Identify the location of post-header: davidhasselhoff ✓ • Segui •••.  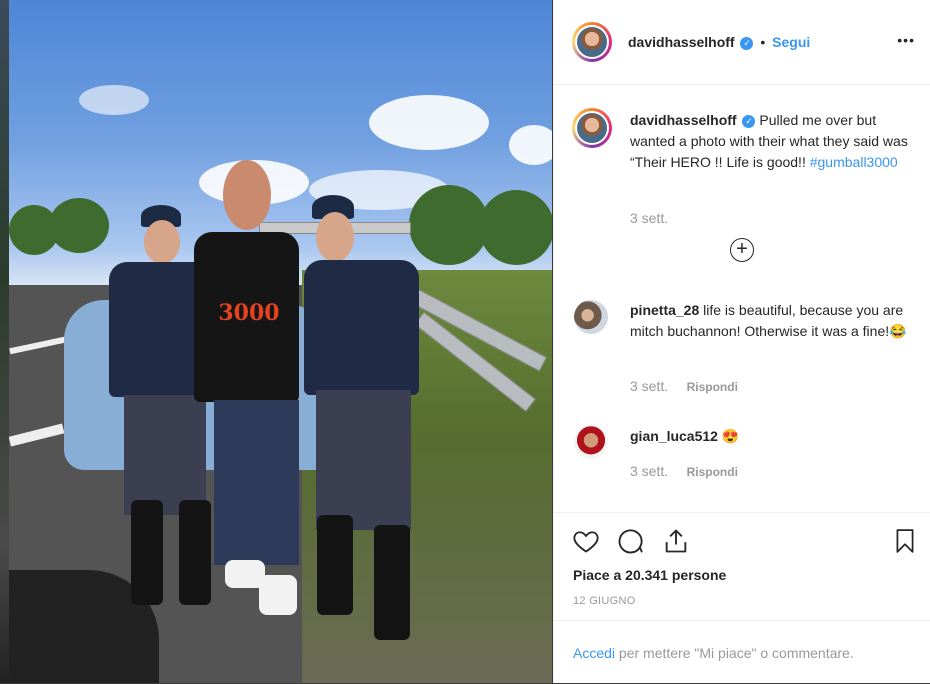
(742, 42).